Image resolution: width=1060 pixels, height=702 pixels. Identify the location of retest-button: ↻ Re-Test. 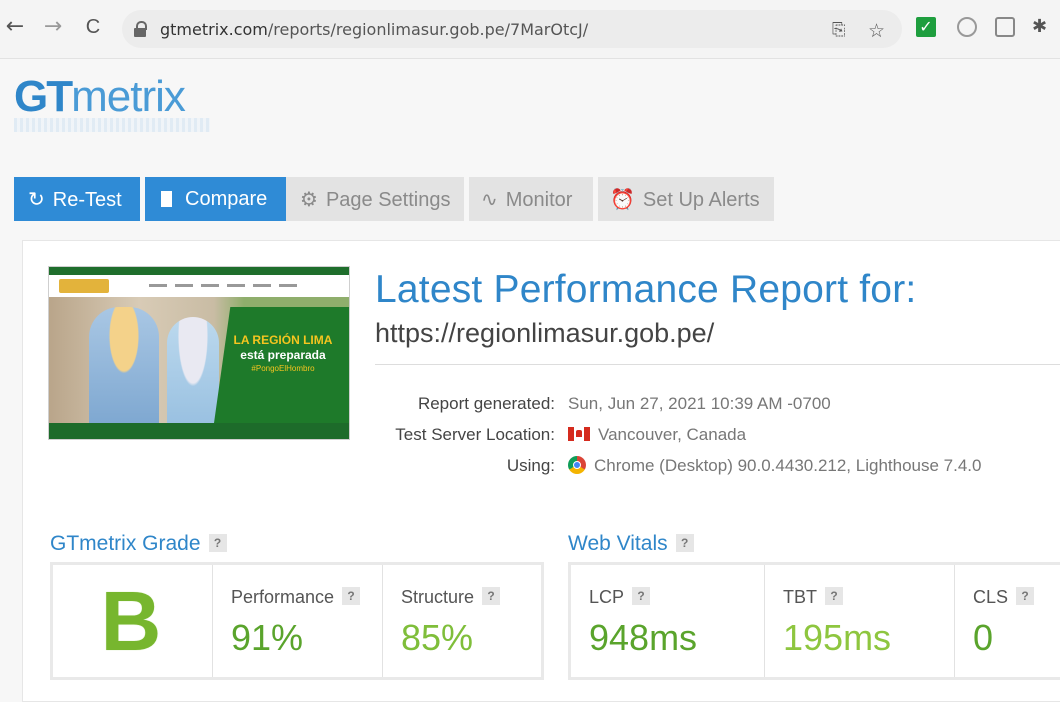
(77, 199).